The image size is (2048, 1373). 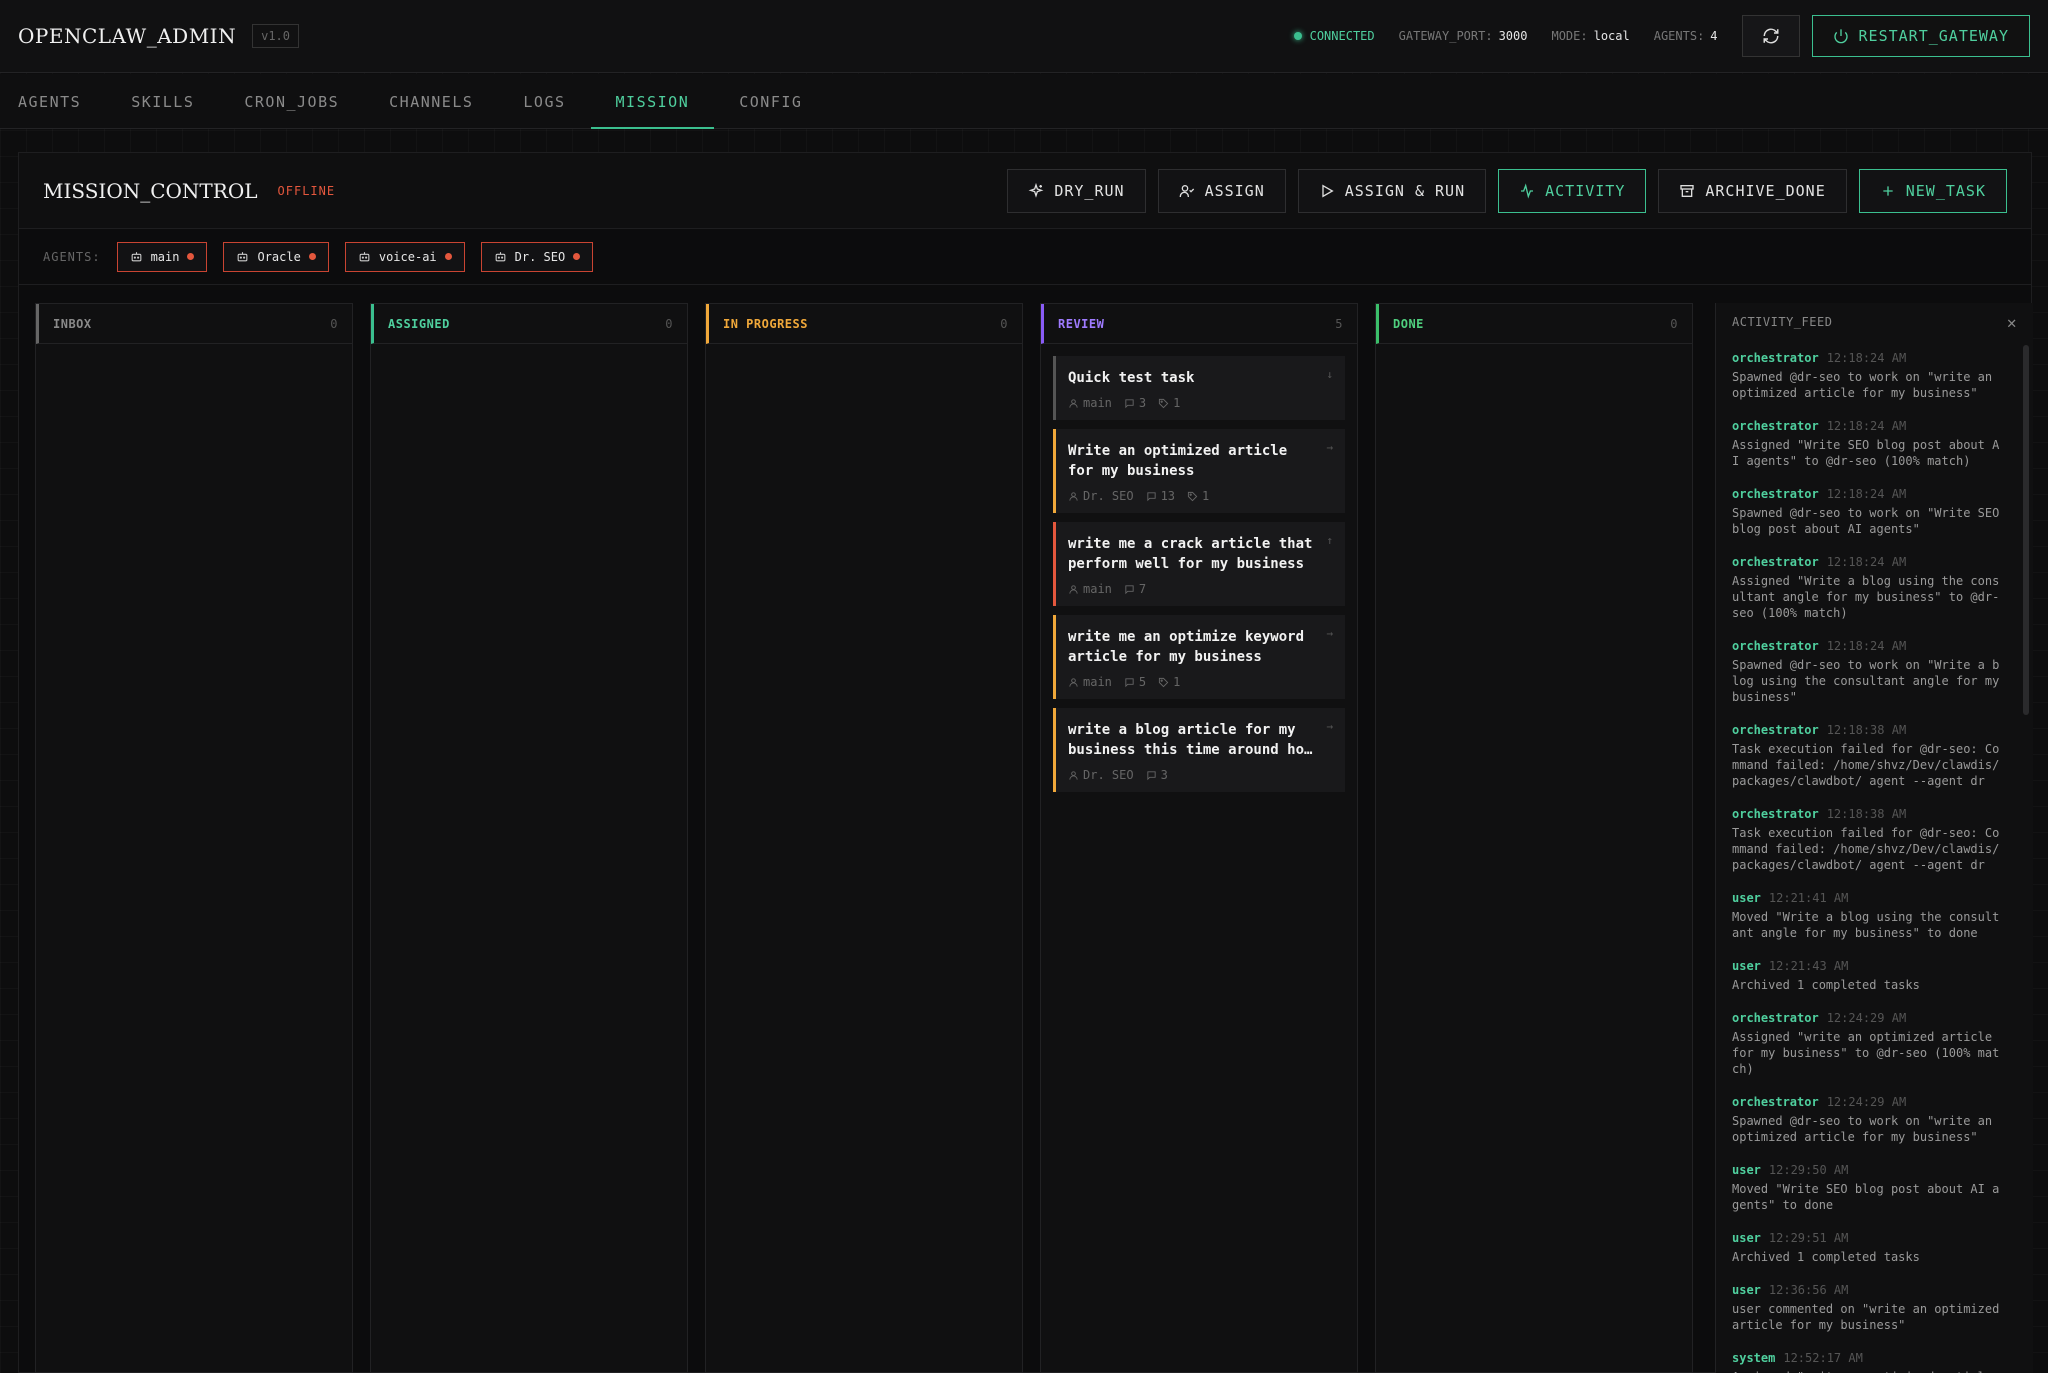 I want to click on feed-item-header: orchestrator 12:24:29 AM, so click(x=1868, y=1016).